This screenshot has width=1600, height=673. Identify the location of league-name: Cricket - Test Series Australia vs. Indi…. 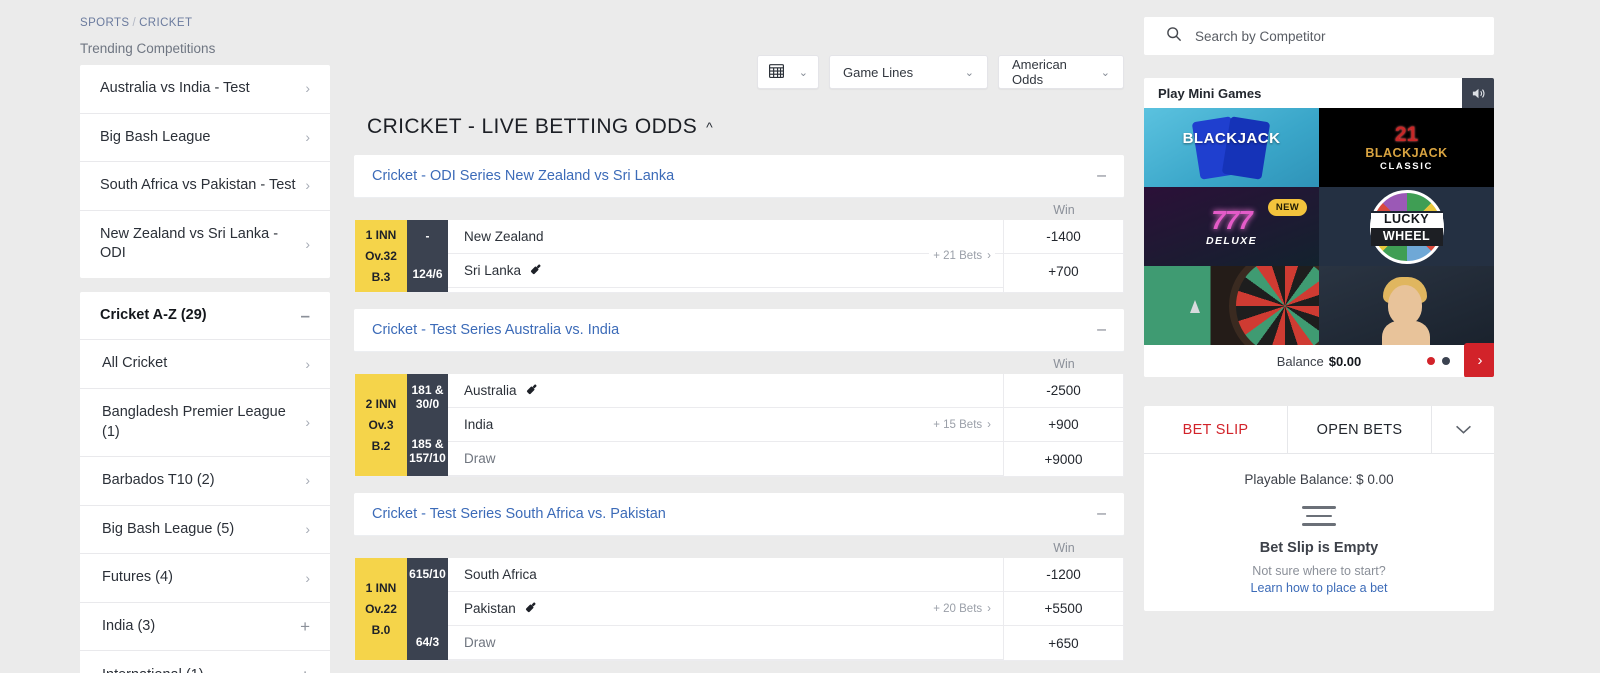
(495, 330).